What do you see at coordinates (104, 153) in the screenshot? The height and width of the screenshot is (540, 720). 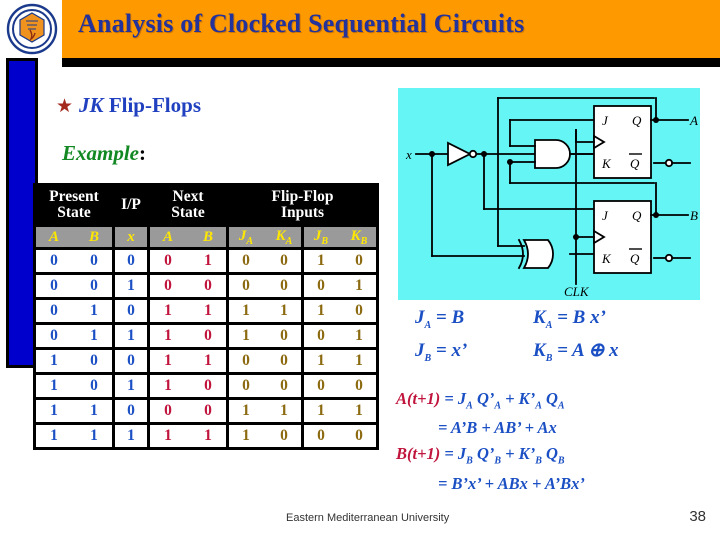 I see `example-heading: Example:` at bounding box center [104, 153].